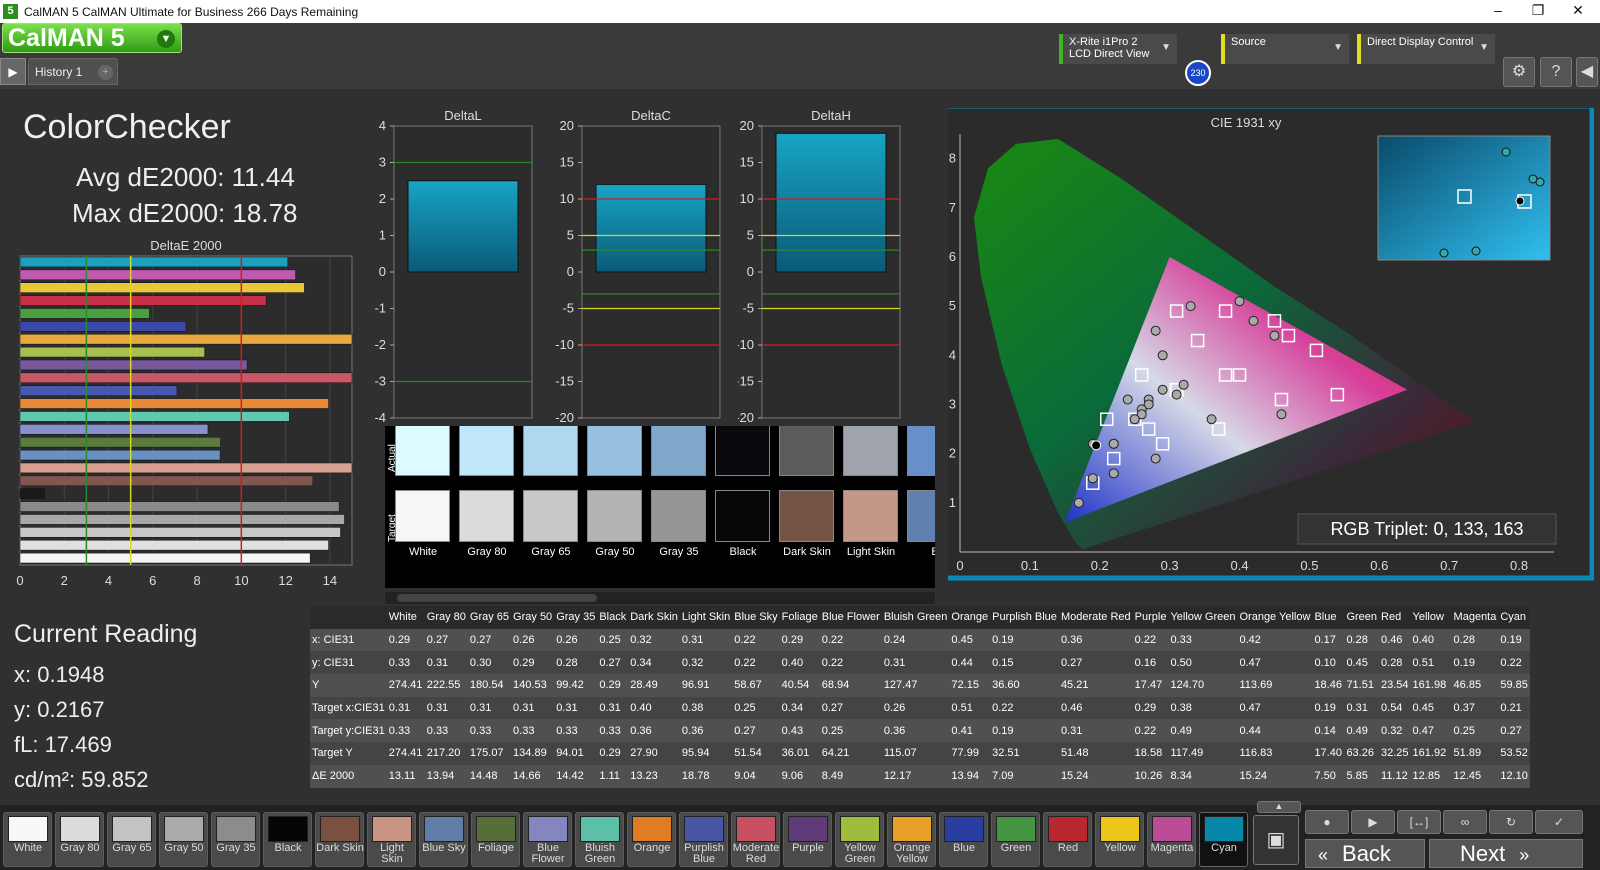  Describe the element at coordinates (10, 11) in the screenshot. I see `app-icon: 5` at that location.